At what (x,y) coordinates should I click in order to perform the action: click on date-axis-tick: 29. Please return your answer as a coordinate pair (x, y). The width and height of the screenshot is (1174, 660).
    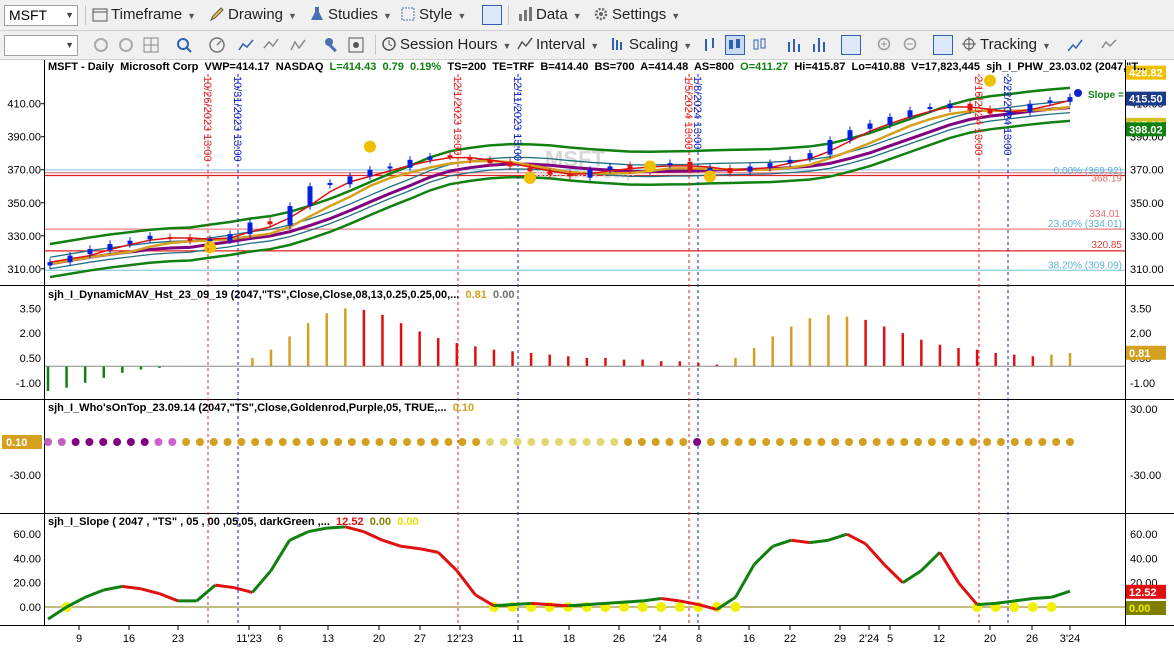
    Looking at the image, I should click on (840, 639).